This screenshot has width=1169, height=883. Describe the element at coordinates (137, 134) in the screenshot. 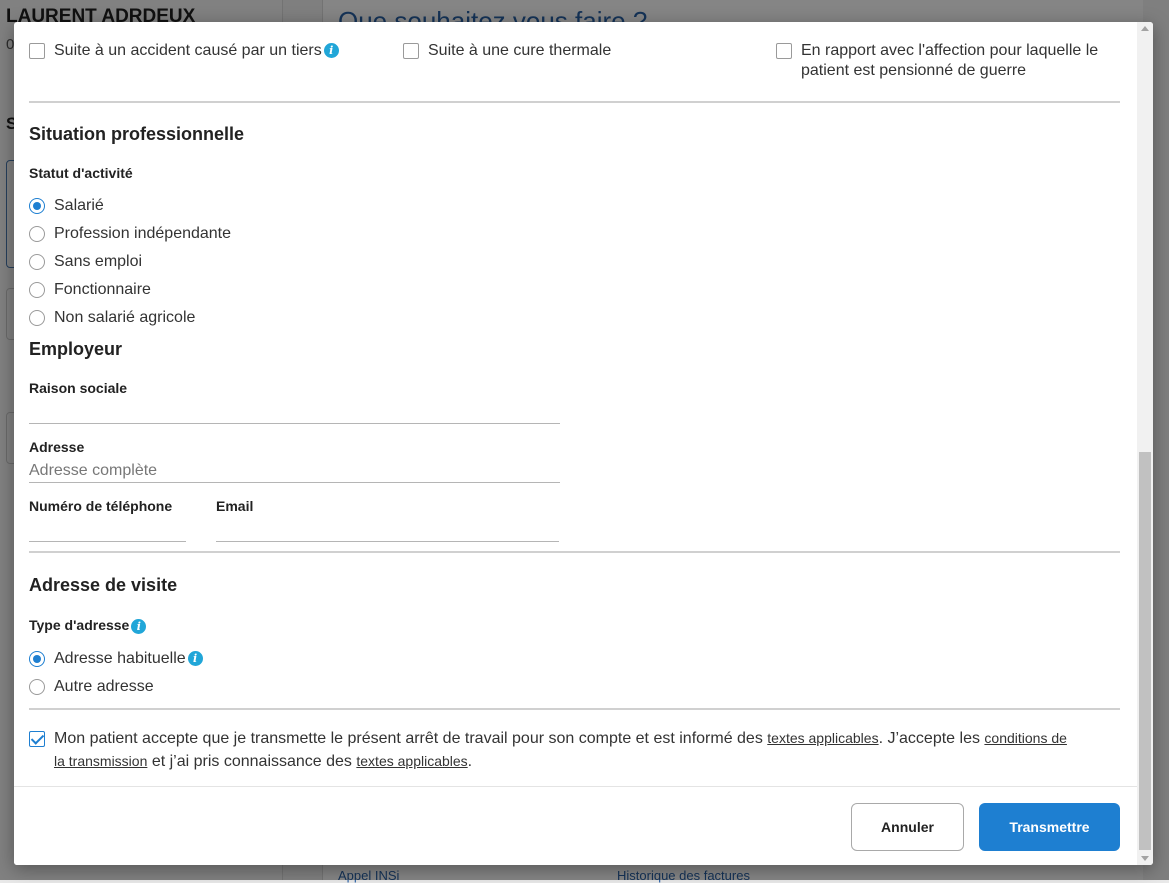

I see `section-title-professional: Situation professionnelle` at that location.